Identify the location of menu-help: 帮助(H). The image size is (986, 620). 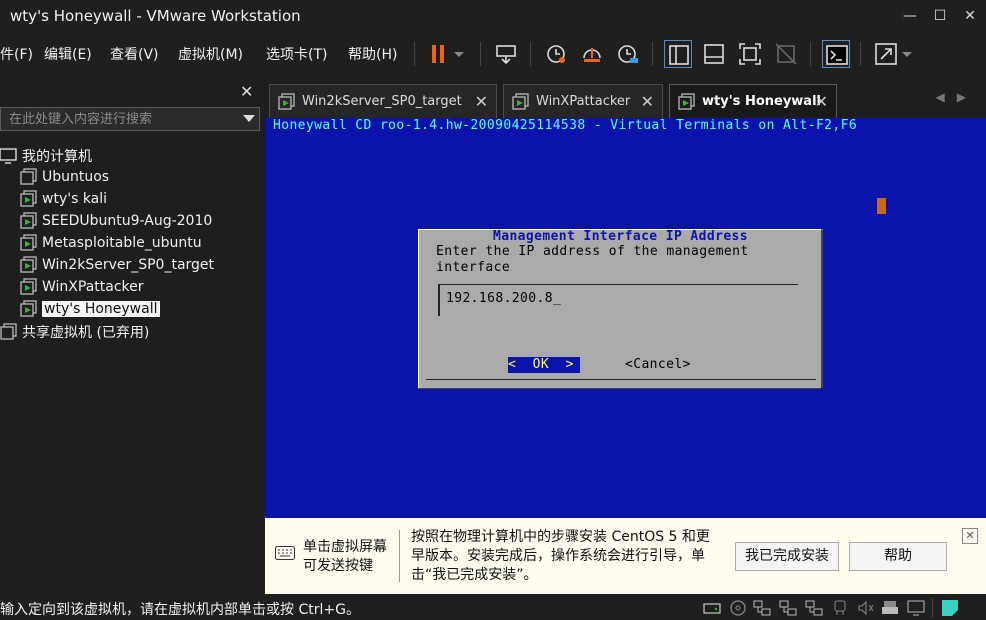
(372, 54).